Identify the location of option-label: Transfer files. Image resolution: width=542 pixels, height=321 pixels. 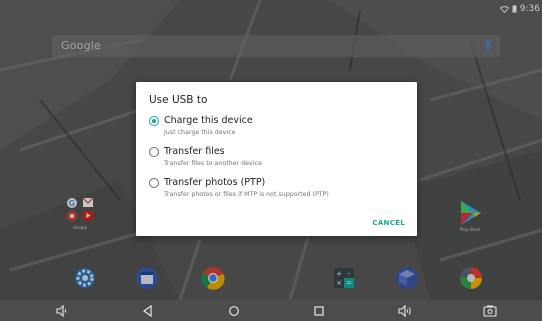
(194, 151).